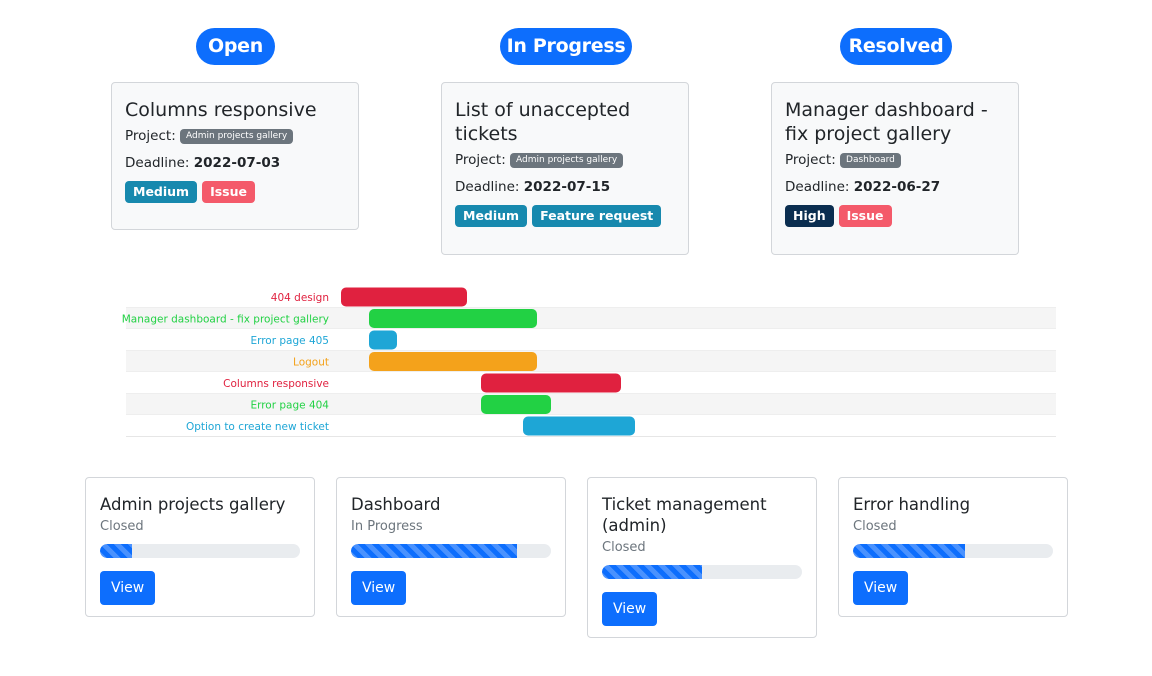 This screenshot has height=676, width=1152. What do you see at coordinates (221, 110) in the screenshot?
I see `ticket-title: Columns responsive` at bounding box center [221, 110].